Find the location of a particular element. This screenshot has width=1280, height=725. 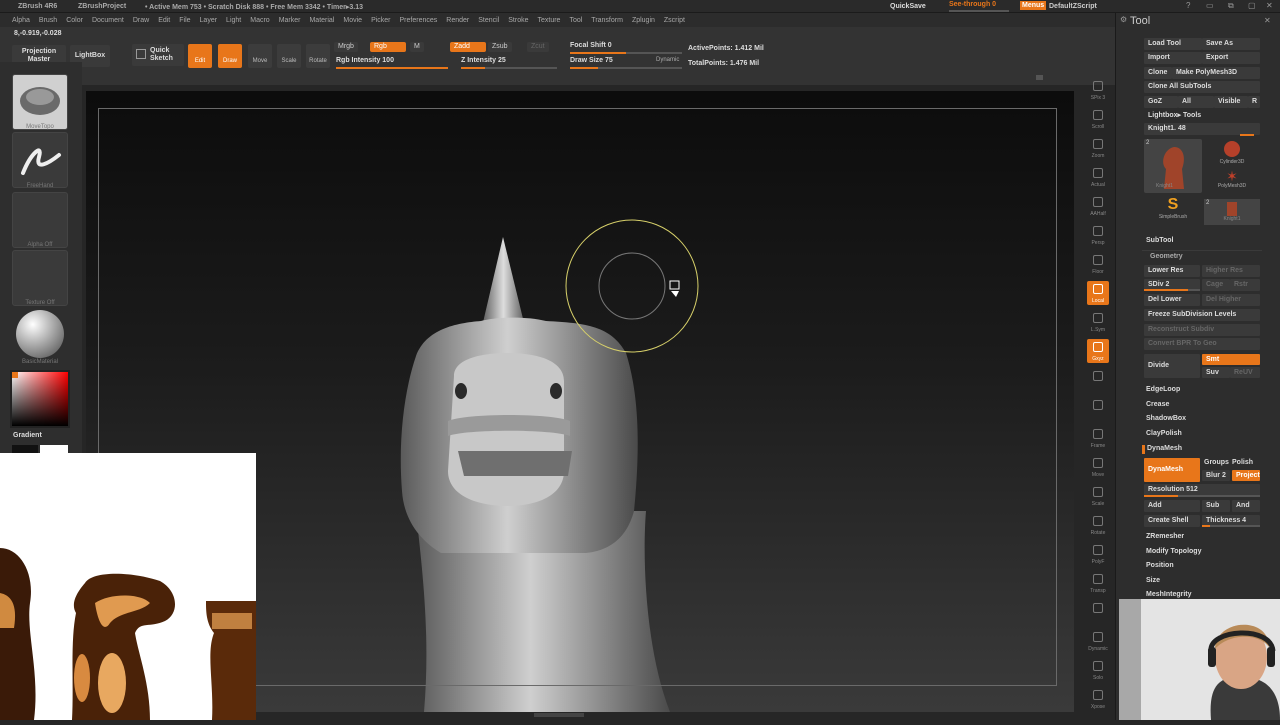

material-thumbnail is located at coordinates (40, 336).